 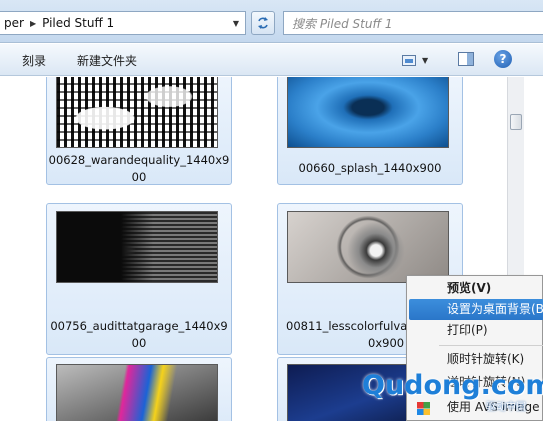 I want to click on refresh-button, so click(x=263, y=23).